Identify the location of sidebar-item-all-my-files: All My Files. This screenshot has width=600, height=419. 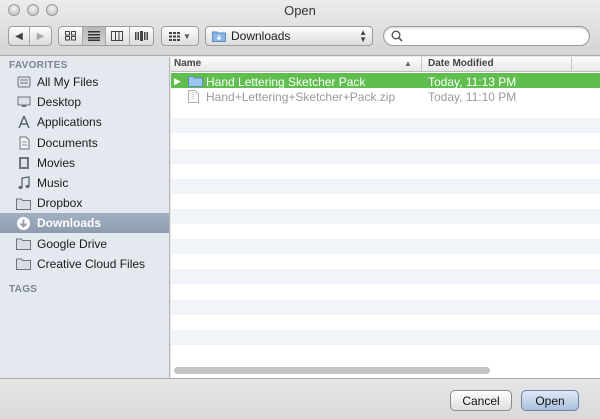
(84, 82).